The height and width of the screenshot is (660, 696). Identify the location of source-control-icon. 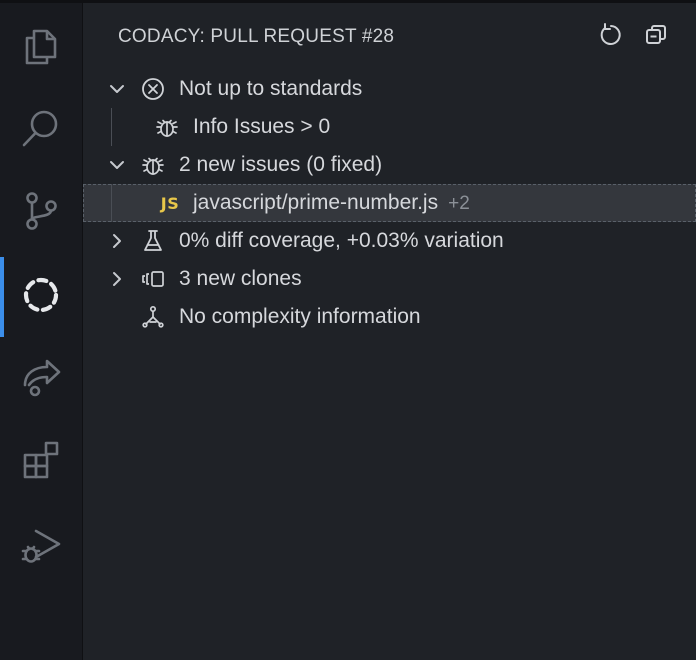
(41, 213).